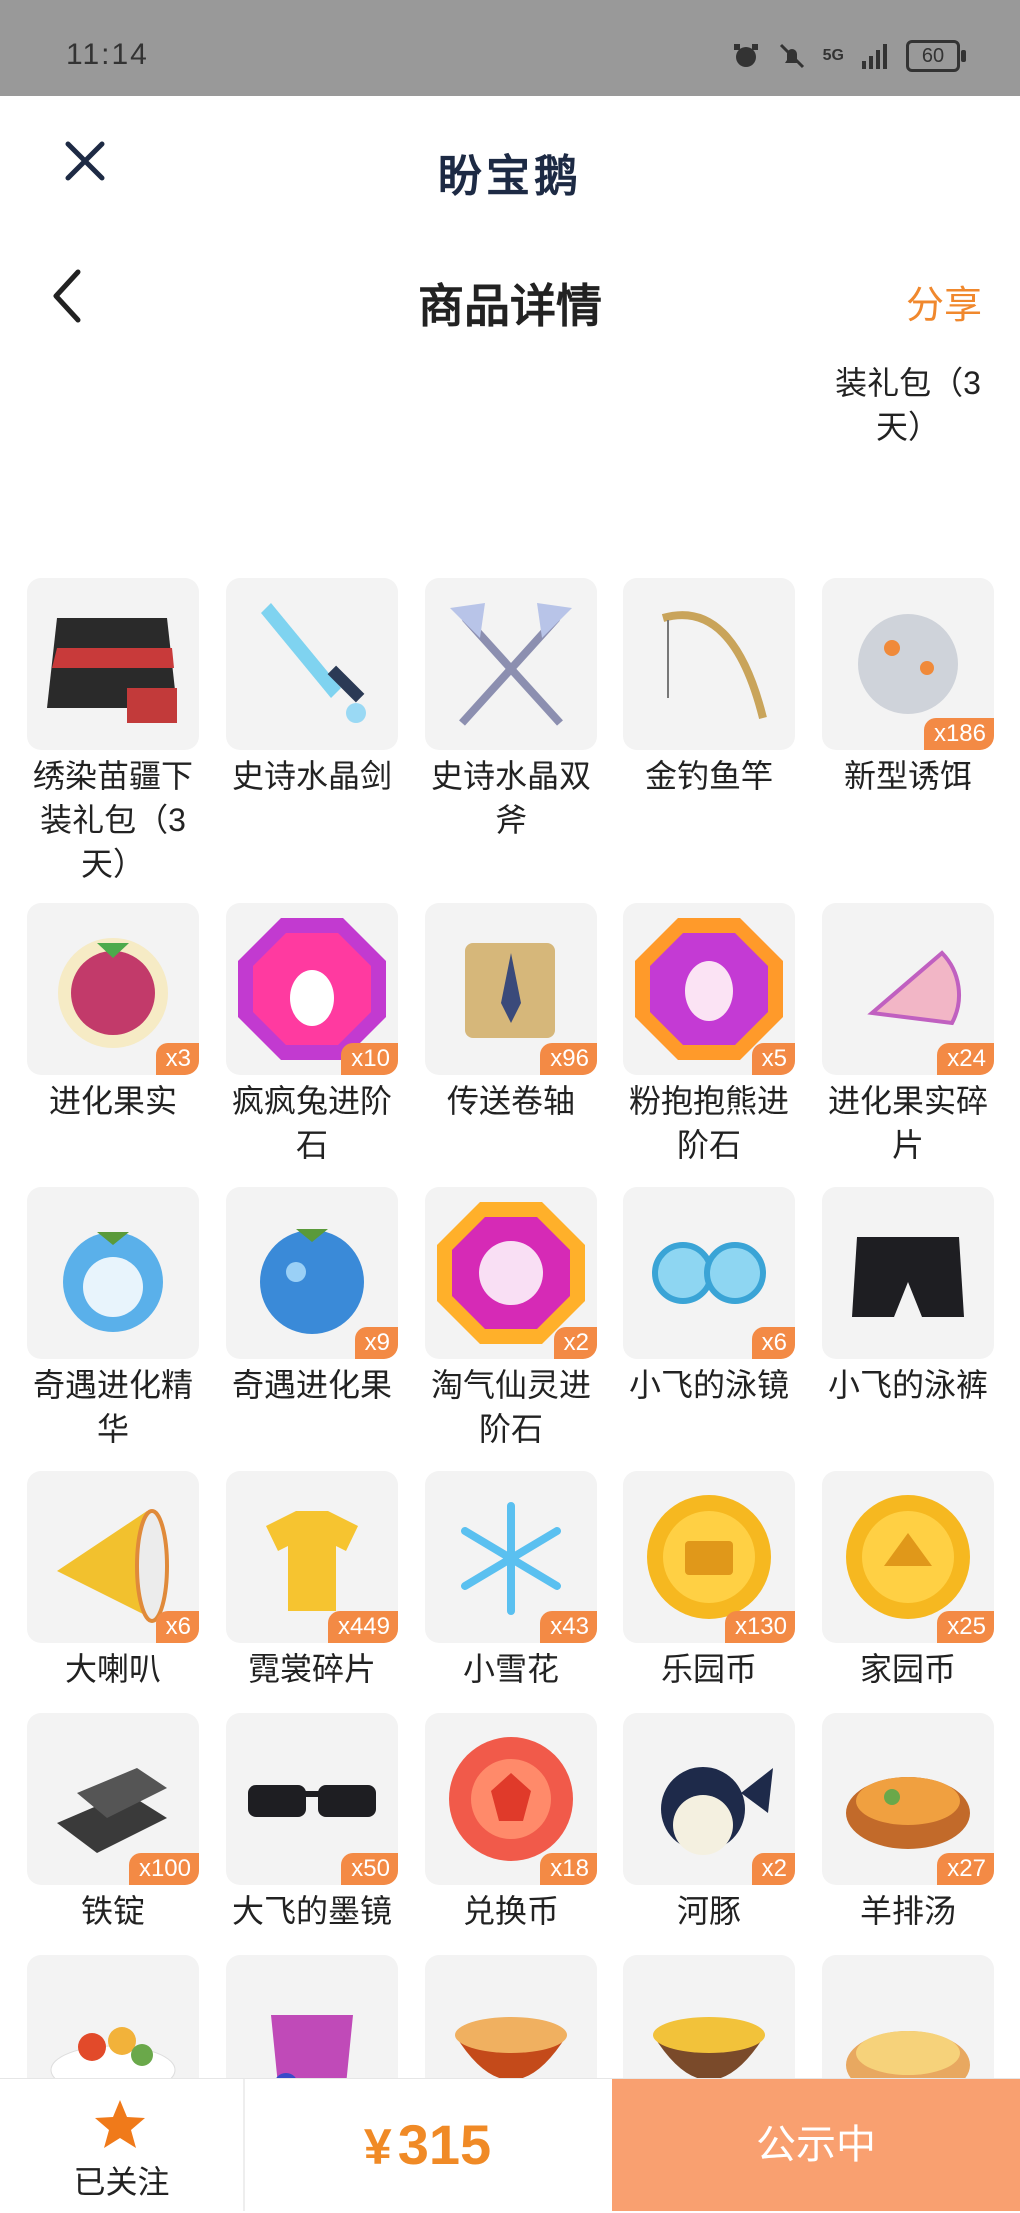 The width and height of the screenshot is (1020, 2213). I want to click on status-button: 公示中, so click(816, 2145).